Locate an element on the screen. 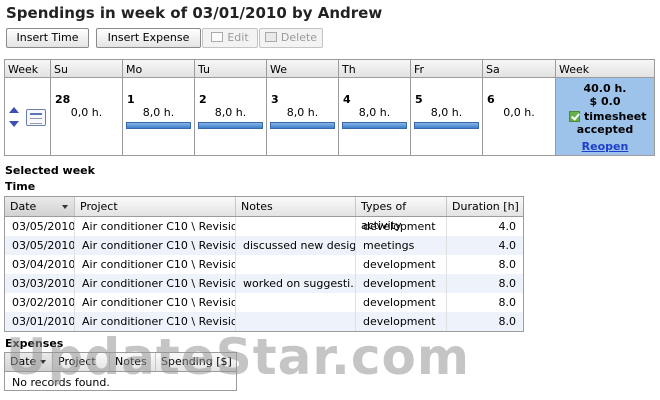 The image size is (660, 400). insert-expense-button: Insert Expense is located at coordinates (148, 38).